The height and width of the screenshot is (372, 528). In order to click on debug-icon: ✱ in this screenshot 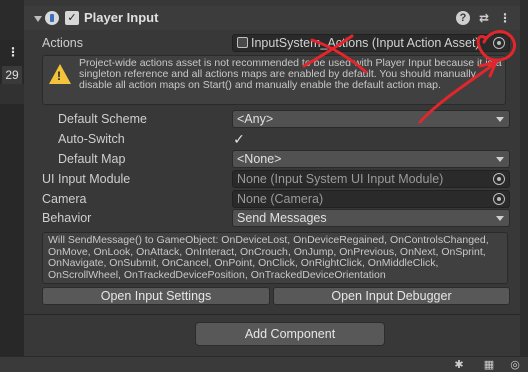, I will do `click(459, 365)`.